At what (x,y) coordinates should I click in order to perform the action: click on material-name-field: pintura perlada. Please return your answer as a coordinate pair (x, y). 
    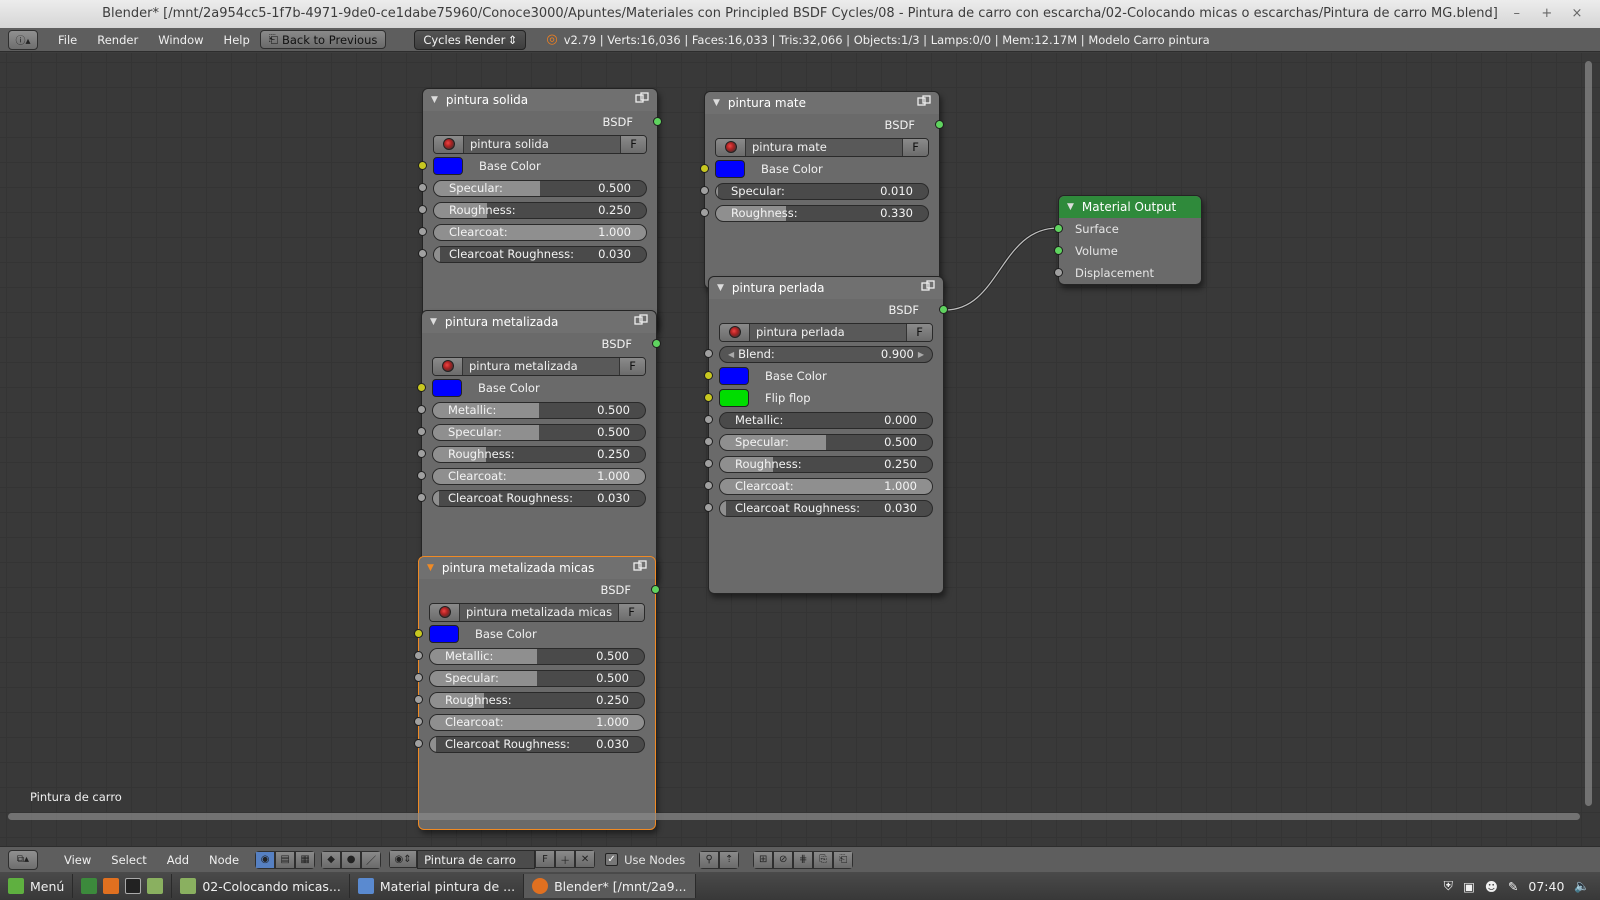
    Looking at the image, I should click on (828, 332).